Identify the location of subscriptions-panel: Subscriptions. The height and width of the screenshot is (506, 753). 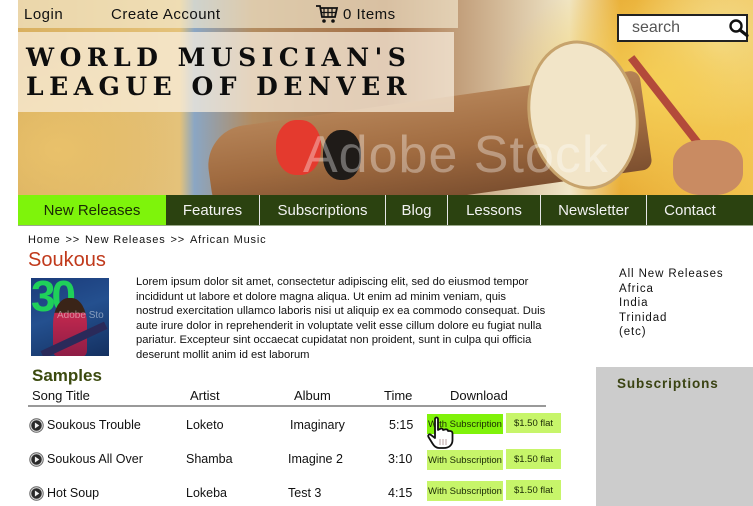
(674, 436).